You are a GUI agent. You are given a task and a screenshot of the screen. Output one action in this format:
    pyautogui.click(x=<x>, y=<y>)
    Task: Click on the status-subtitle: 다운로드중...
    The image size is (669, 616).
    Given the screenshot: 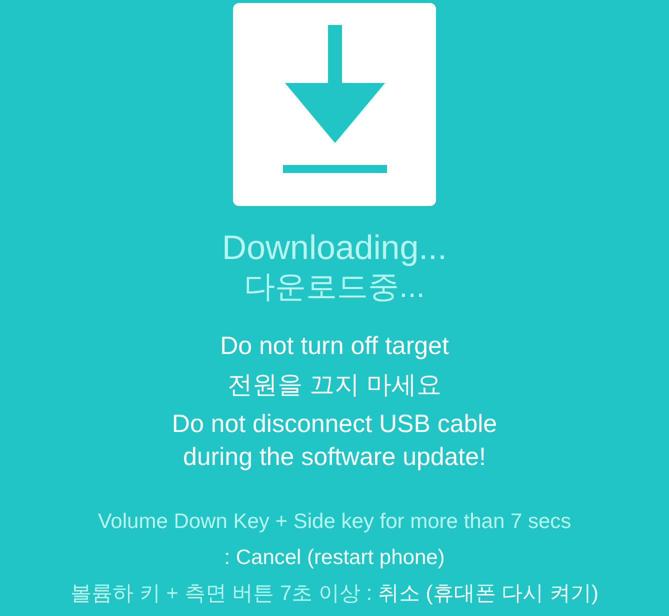 What is the action you would take?
    pyautogui.click(x=334, y=287)
    